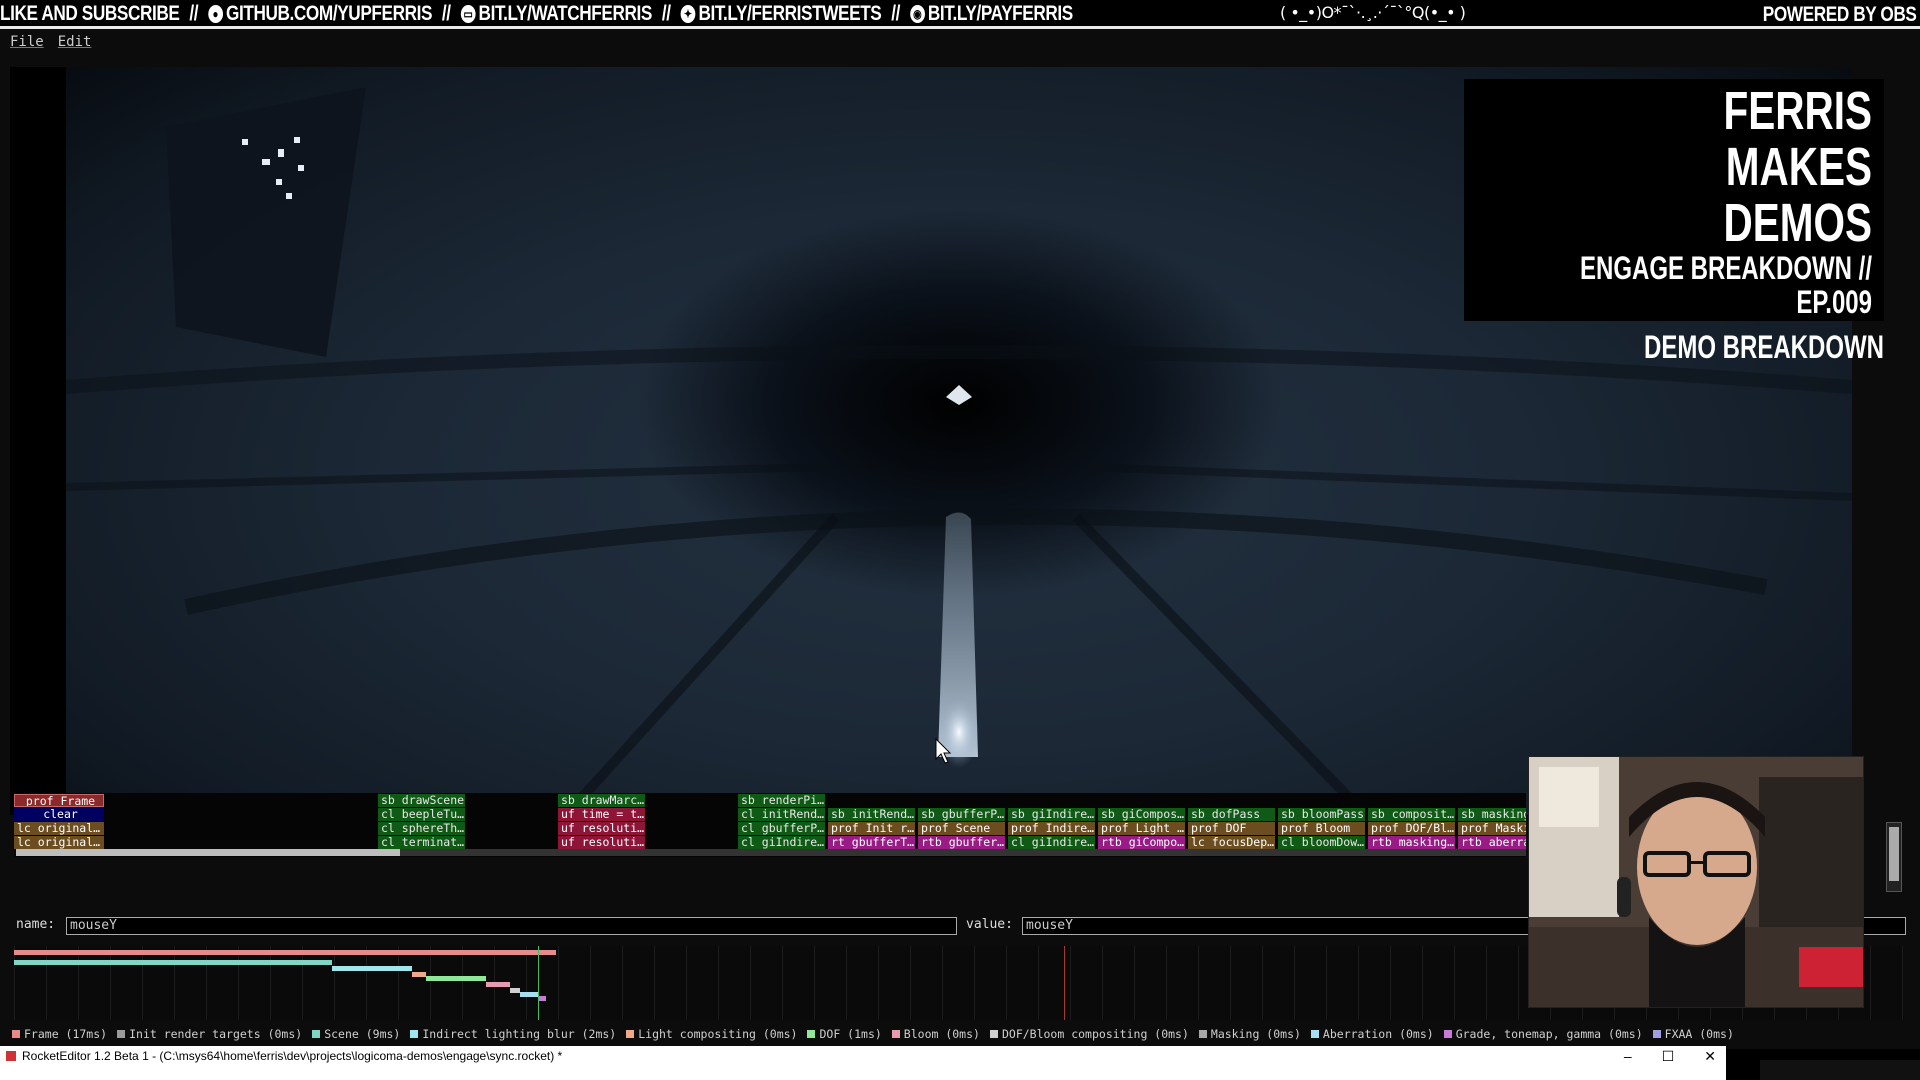 Image resolution: width=1920 pixels, height=1080 pixels. I want to click on legend-label: Aberration (0ms), so click(1378, 1034).